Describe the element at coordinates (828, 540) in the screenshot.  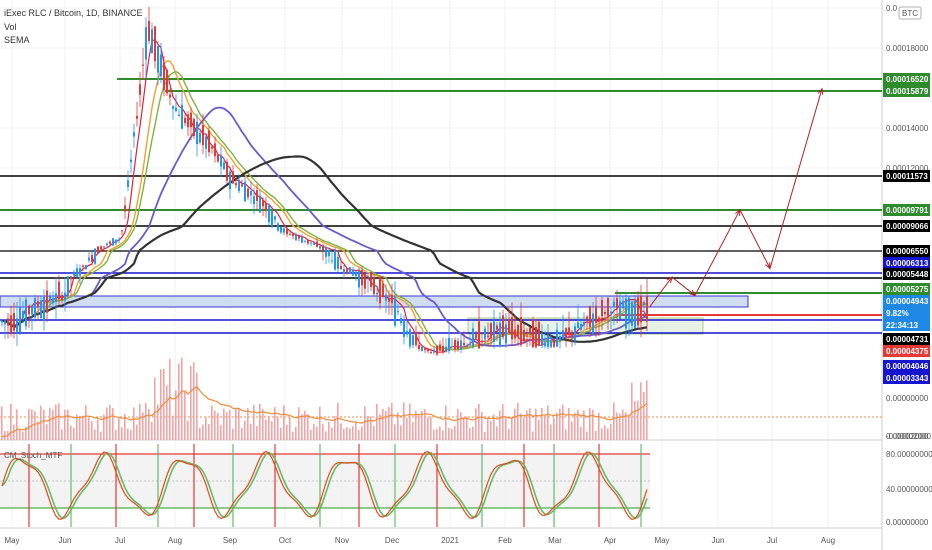
I see `time-label-15: Aug` at that location.